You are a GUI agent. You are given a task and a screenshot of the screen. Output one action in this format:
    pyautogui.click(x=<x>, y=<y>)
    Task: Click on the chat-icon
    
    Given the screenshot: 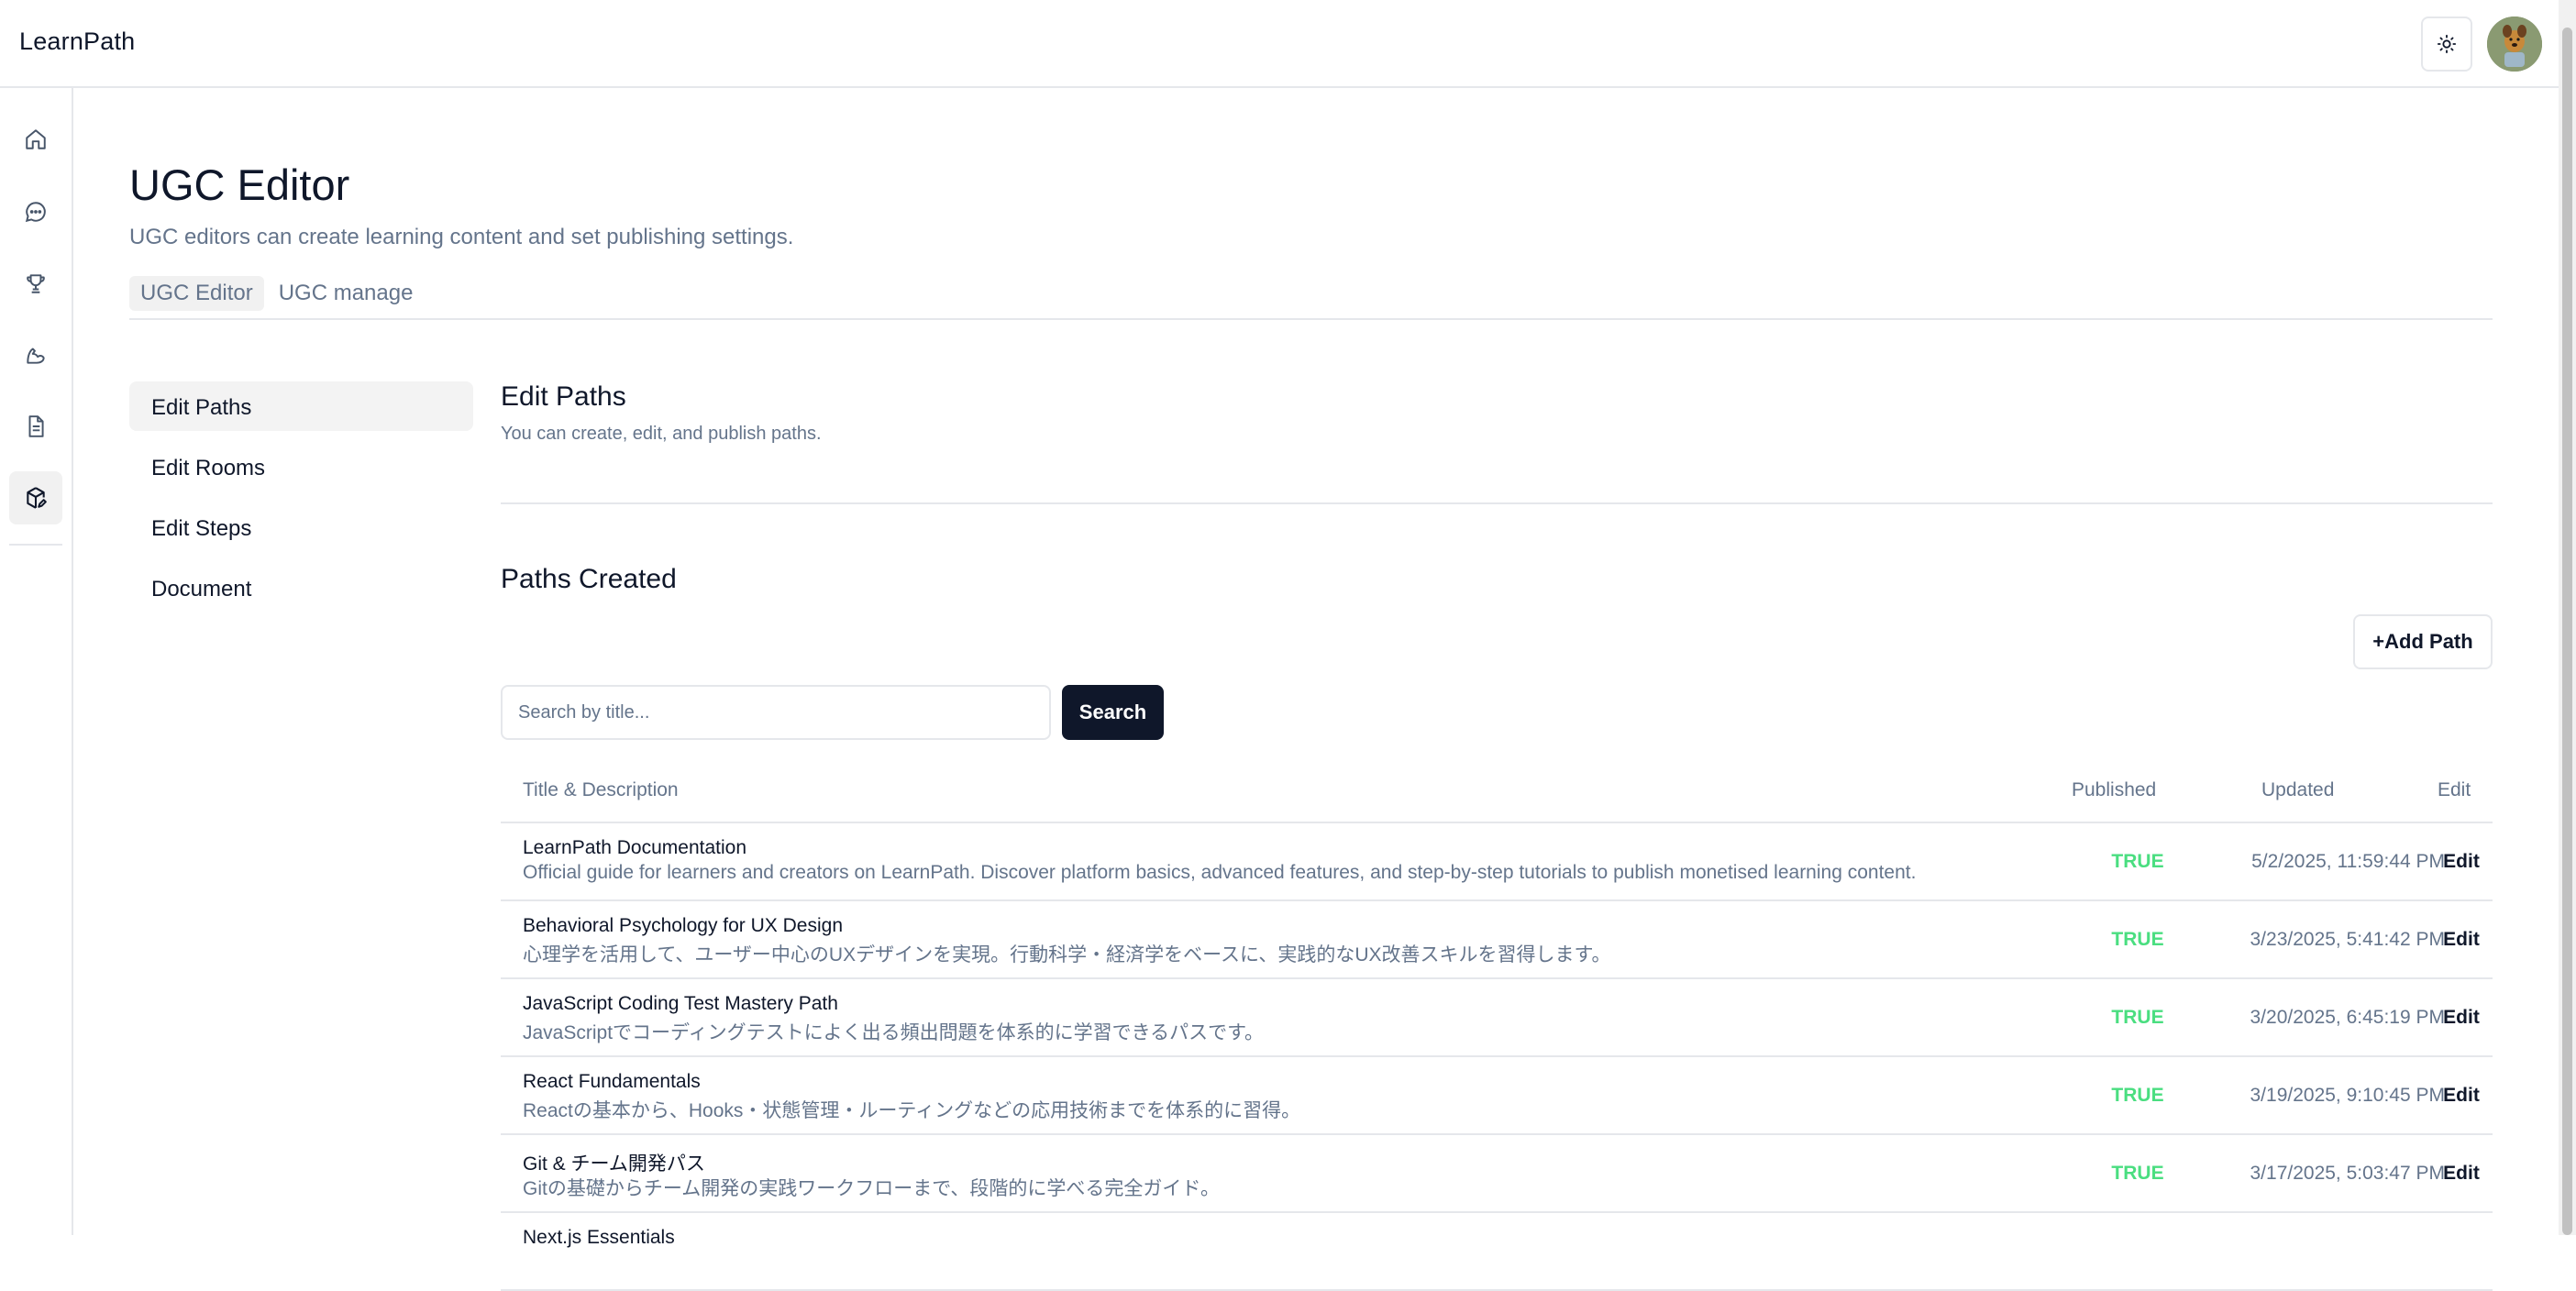 What is the action you would take?
    pyautogui.click(x=35, y=212)
    